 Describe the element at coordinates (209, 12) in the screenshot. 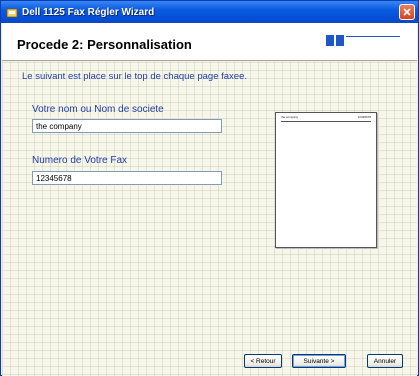

I see `title-bar: Dell 1125 Fax Régler Wizard` at that location.